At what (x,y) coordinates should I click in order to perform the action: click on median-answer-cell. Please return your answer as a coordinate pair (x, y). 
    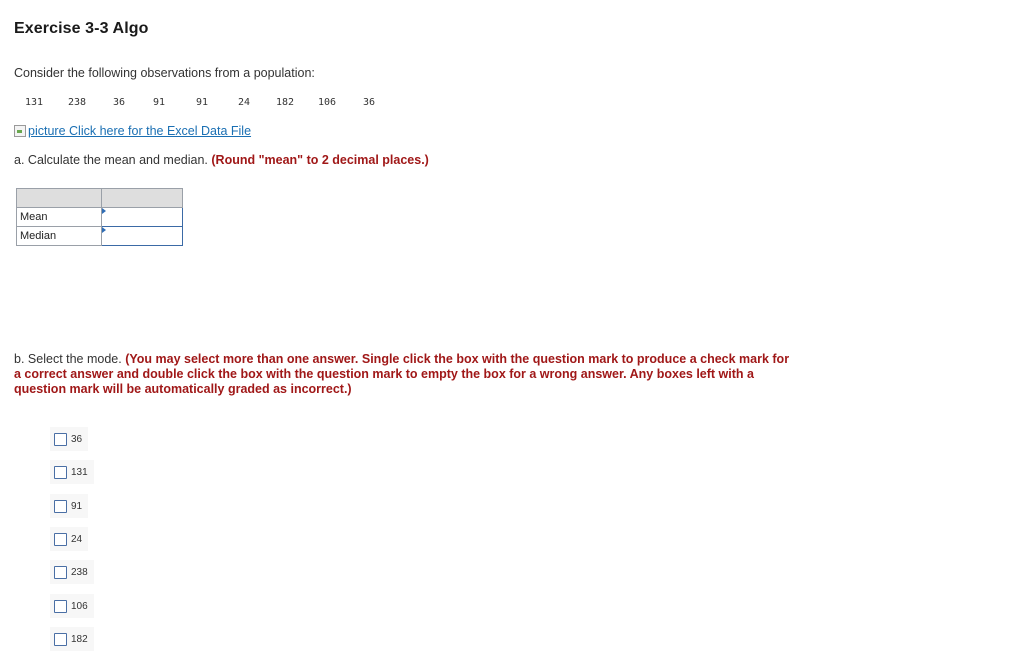
    Looking at the image, I should click on (142, 236).